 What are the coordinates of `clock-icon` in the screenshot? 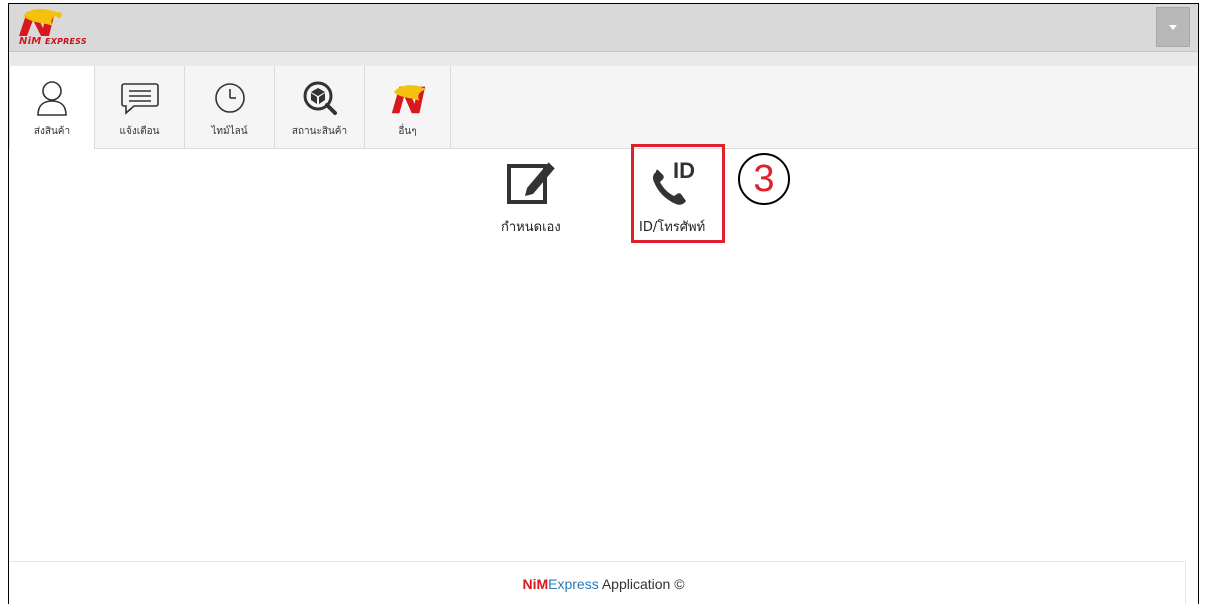 It's located at (230, 98).